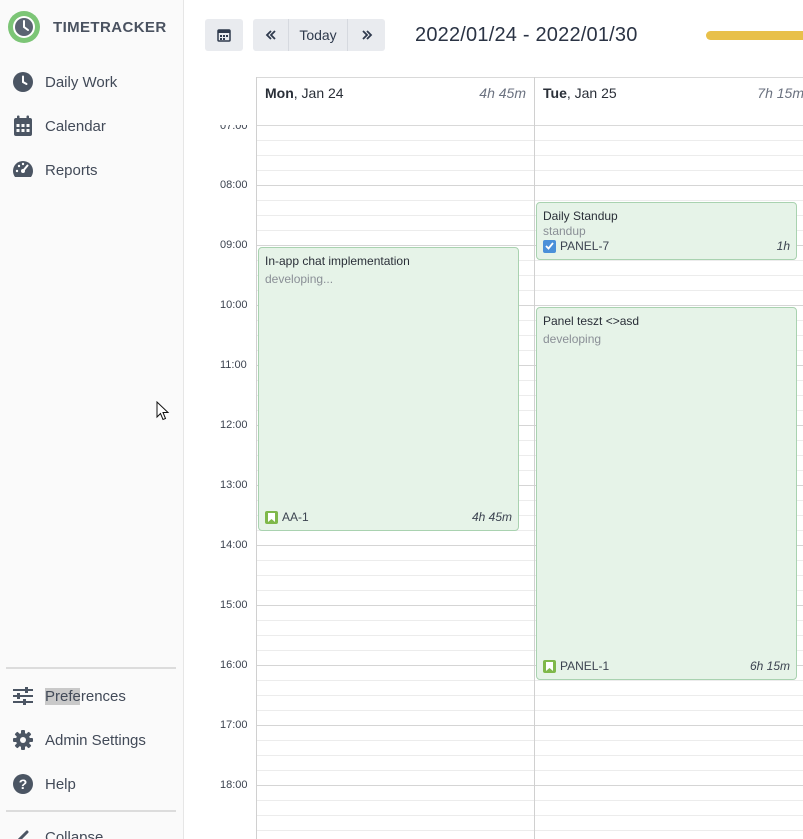 This screenshot has width=803, height=839. What do you see at coordinates (23, 832) in the screenshot?
I see `collapse-icon` at bounding box center [23, 832].